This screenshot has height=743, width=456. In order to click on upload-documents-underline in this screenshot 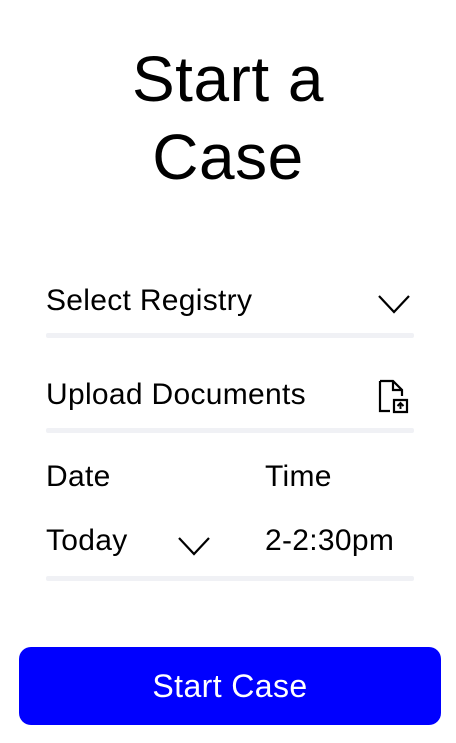, I will do `click(230, 430)`.